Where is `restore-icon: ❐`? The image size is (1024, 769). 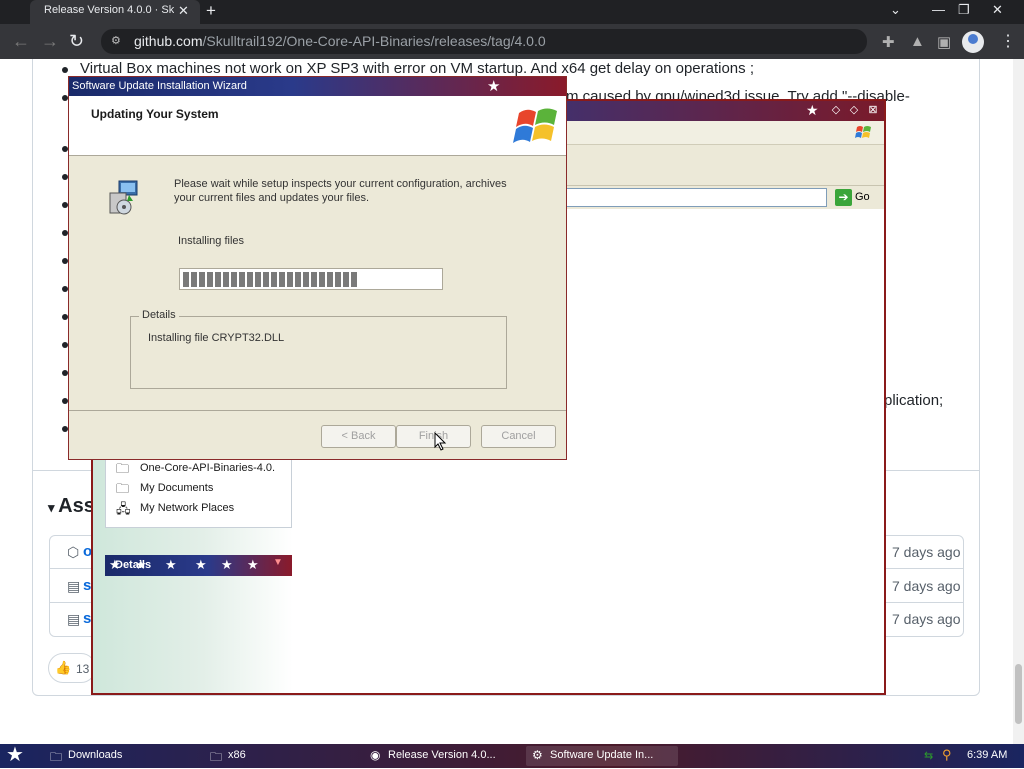
restore-icon: ❐ is located at coordinates (964, 10).